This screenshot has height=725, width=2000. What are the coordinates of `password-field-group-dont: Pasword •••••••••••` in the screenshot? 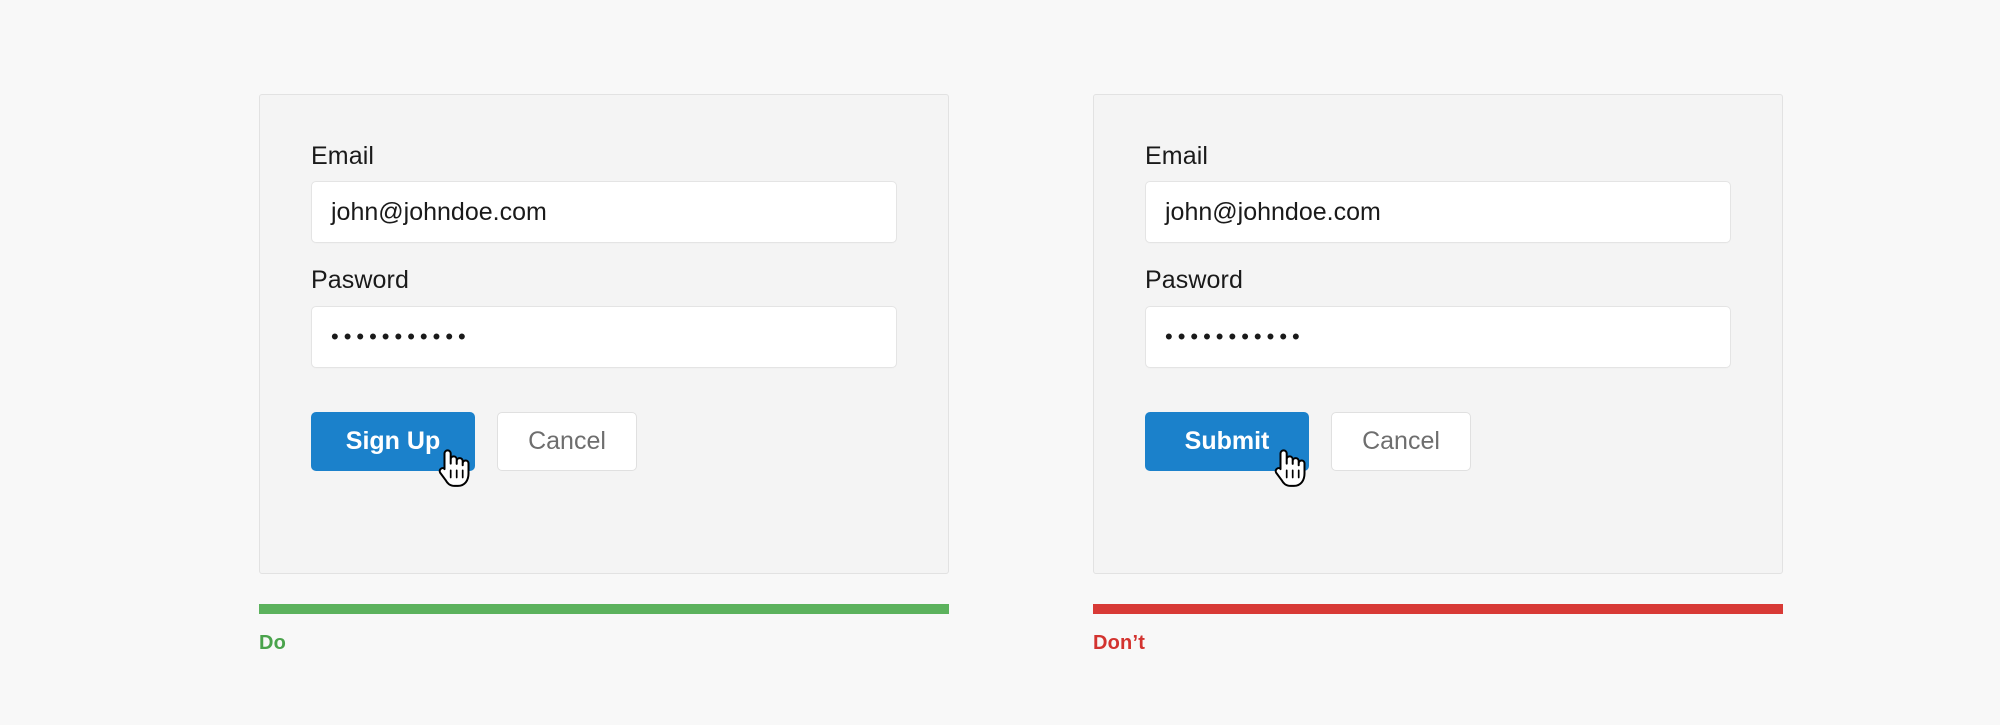 It's located at (1438, 316).